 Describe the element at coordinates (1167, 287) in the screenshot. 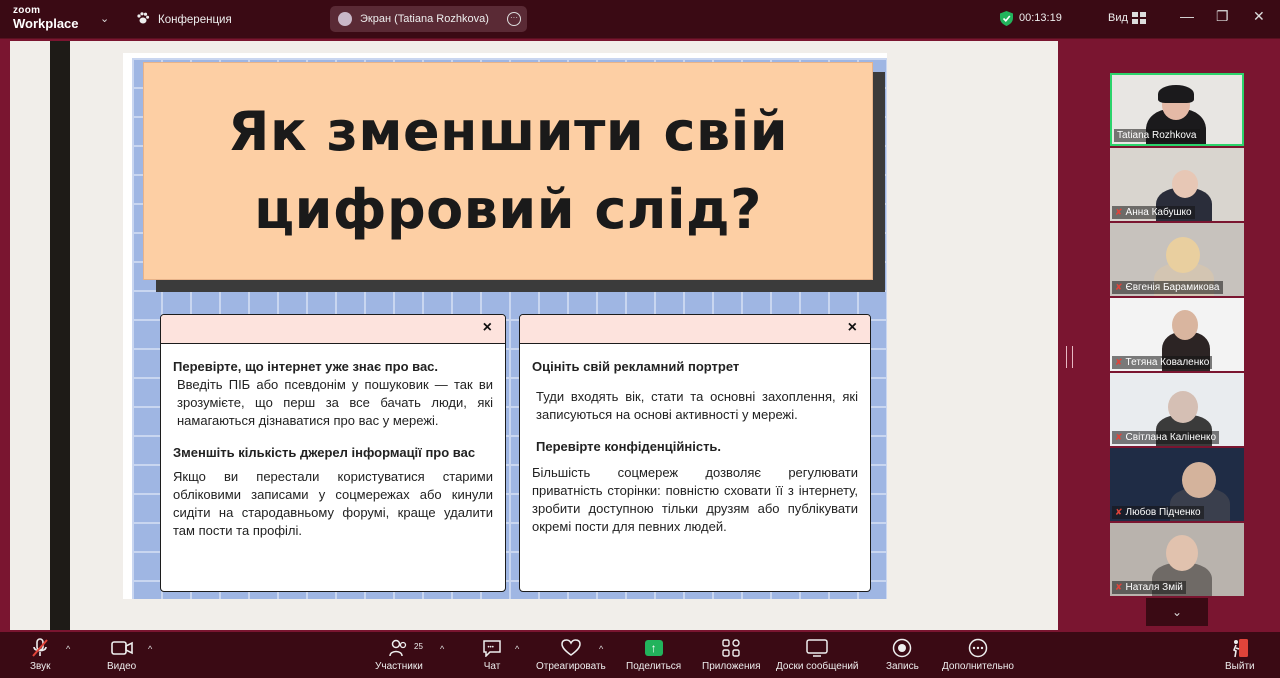

I see `participant-name: ✘ Євгенія Барамикова` at that location.